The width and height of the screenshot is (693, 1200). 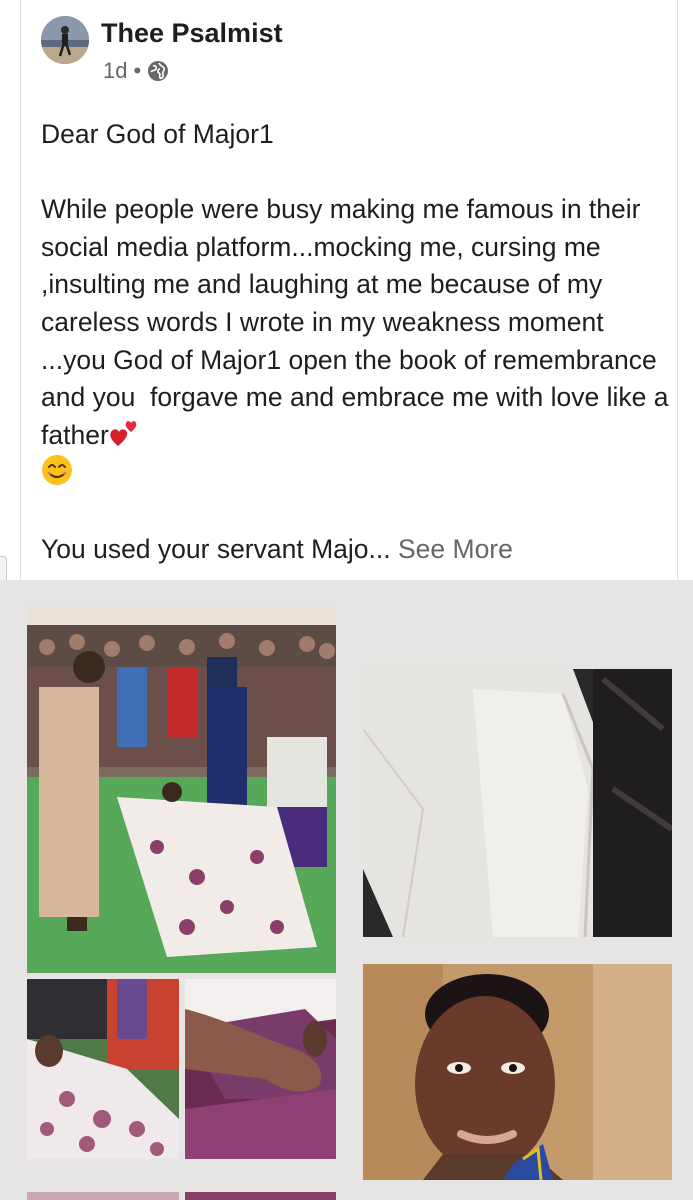 What do you see at coordinates (103, 1196) in the screenshot?
I see `photo-partial-left` at bounding box center [103, 1196].